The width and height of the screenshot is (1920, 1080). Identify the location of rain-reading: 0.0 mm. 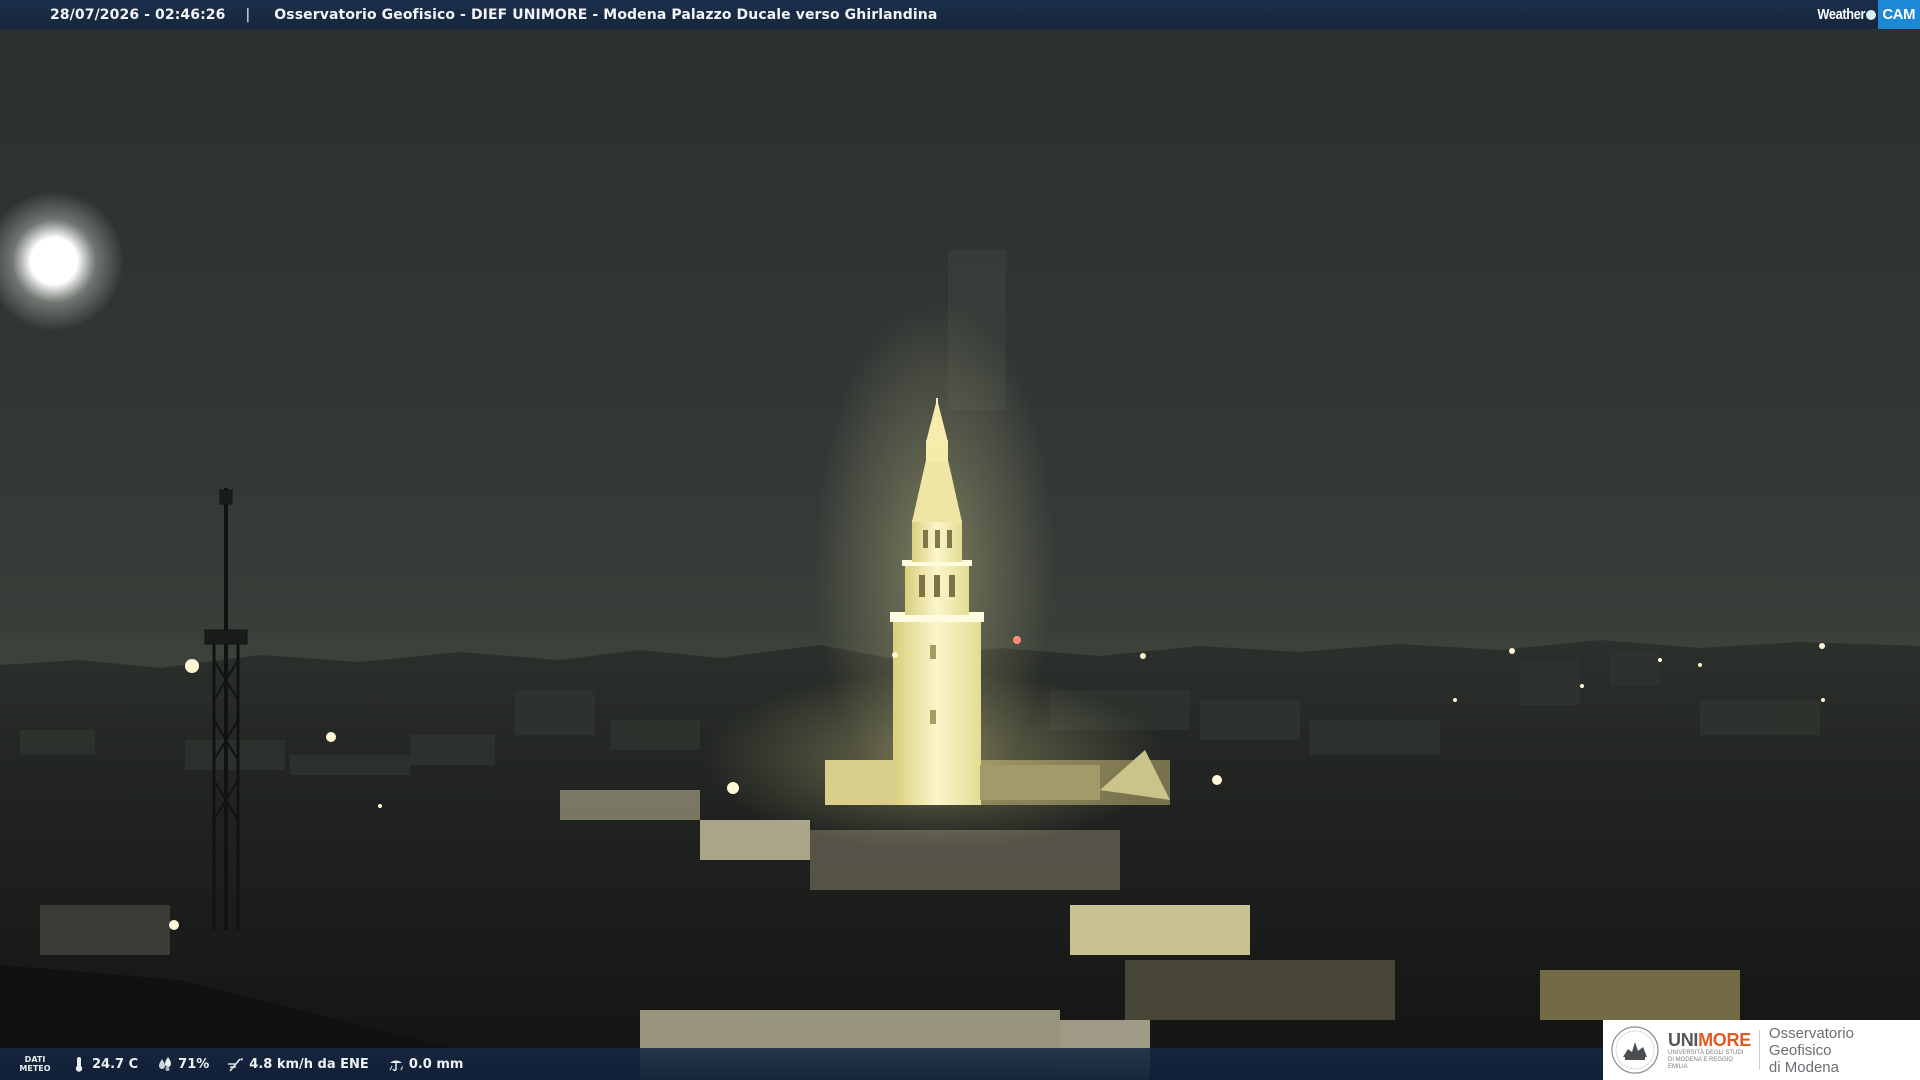
(425, 1064).